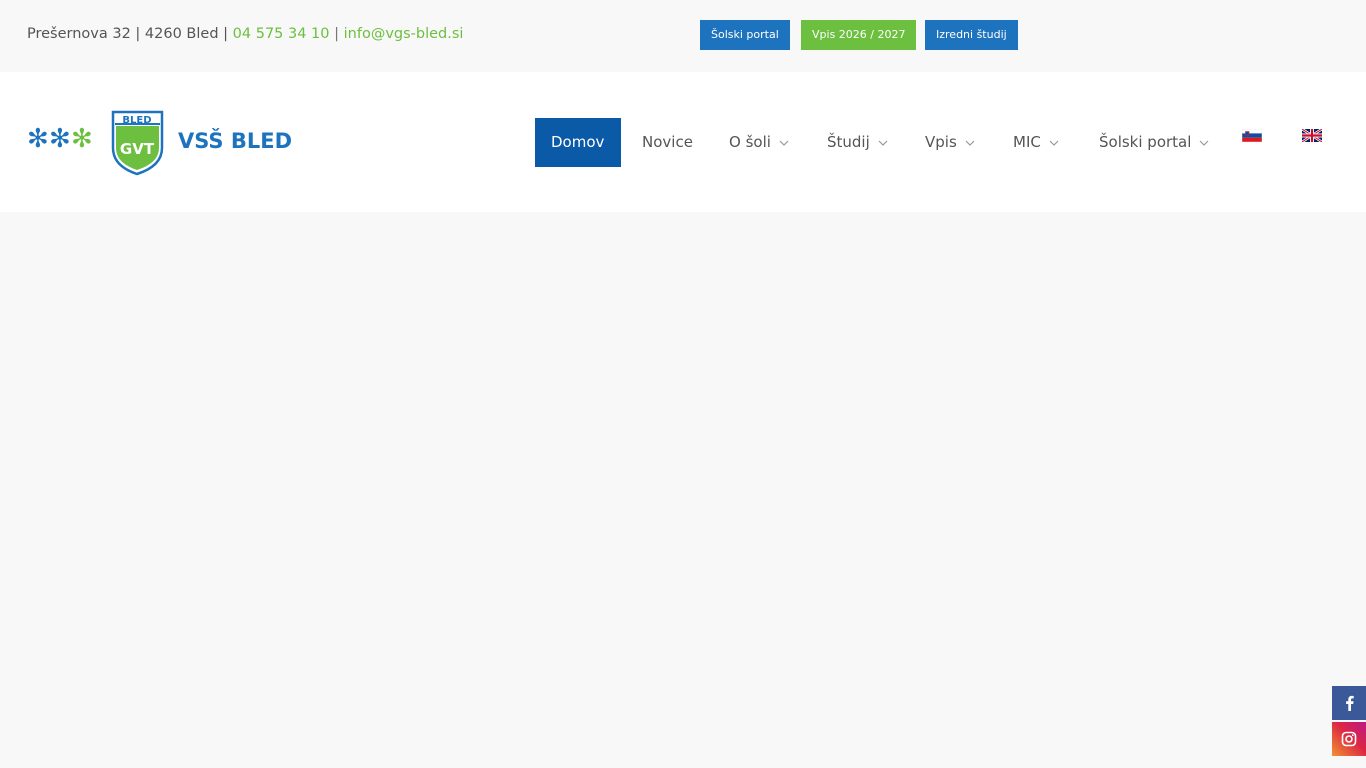  I want to click on facebook-icon, so click(1350, 703).